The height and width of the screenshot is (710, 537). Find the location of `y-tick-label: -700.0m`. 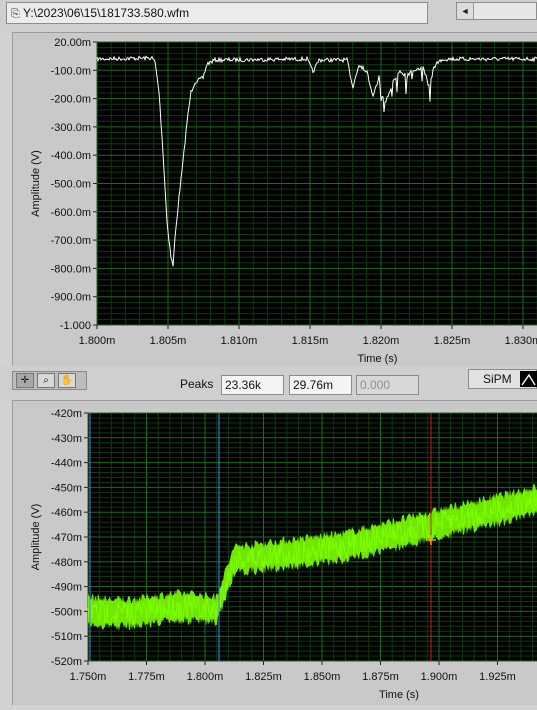

y-tick-label: -700.0m is located at coordinates (71, 241).